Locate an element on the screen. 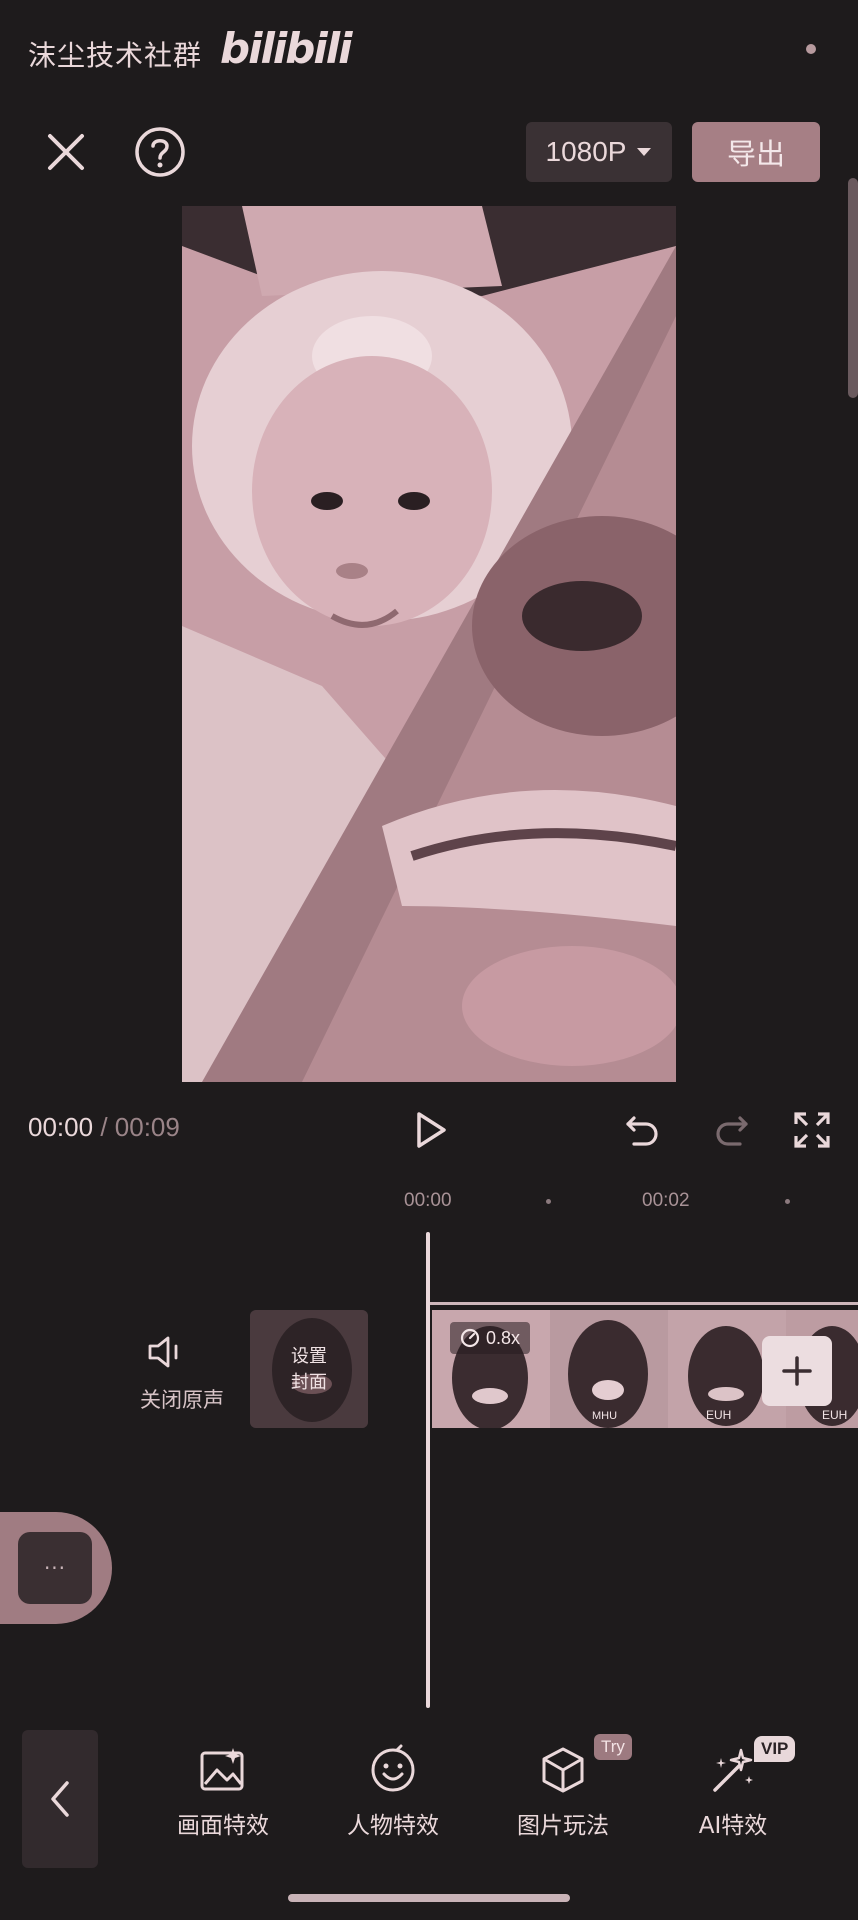 The width and height of the screenshot is (858, 1920). mute-label: 关闭原声 is located at coordinates (182, 1399).